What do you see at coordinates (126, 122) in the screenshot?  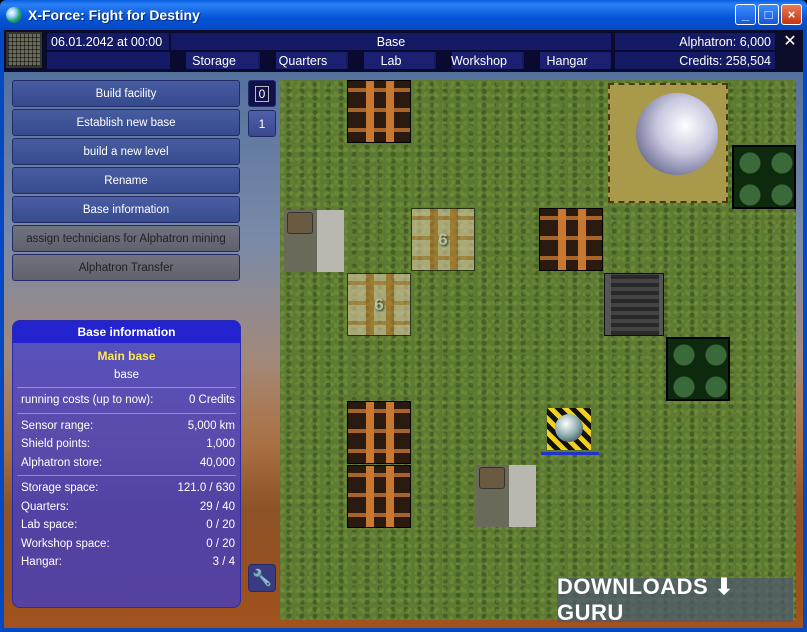 I see `establish-new-base-button: Establish new base` at bounding box center [126, 122].